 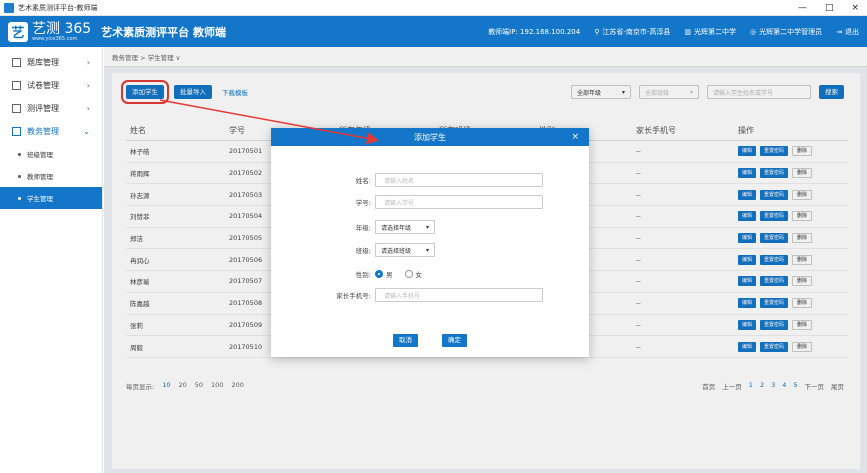 I want to click on id-row: 学号: 请输入学号, so click(x=430, y=202).